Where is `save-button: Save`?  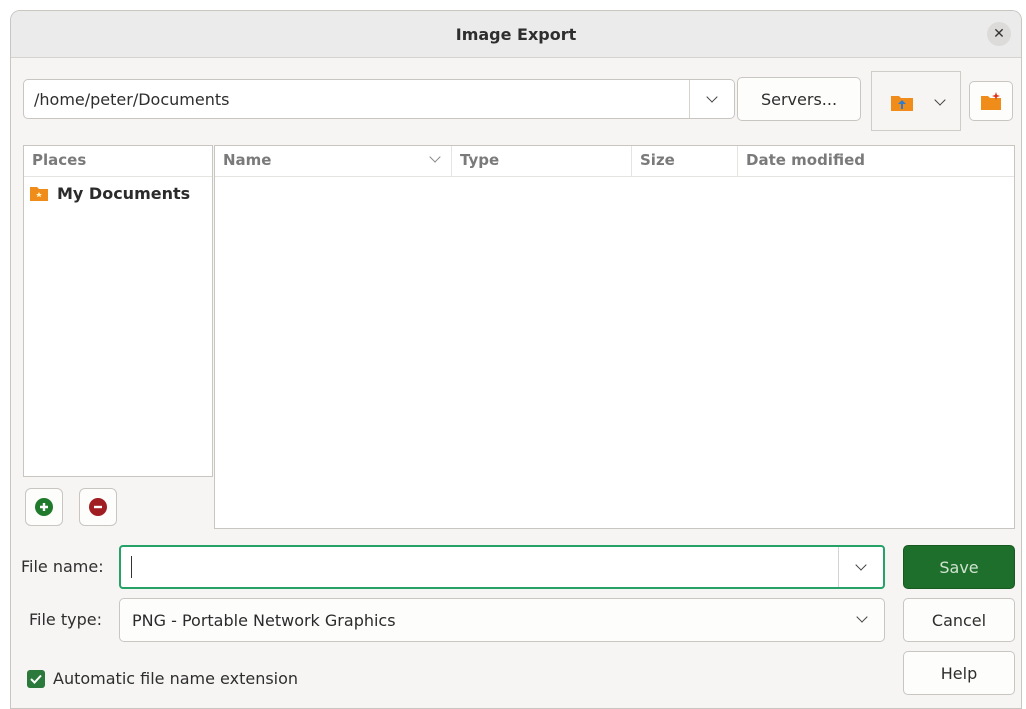
save-button: Save is located at coordinates (959, 567).